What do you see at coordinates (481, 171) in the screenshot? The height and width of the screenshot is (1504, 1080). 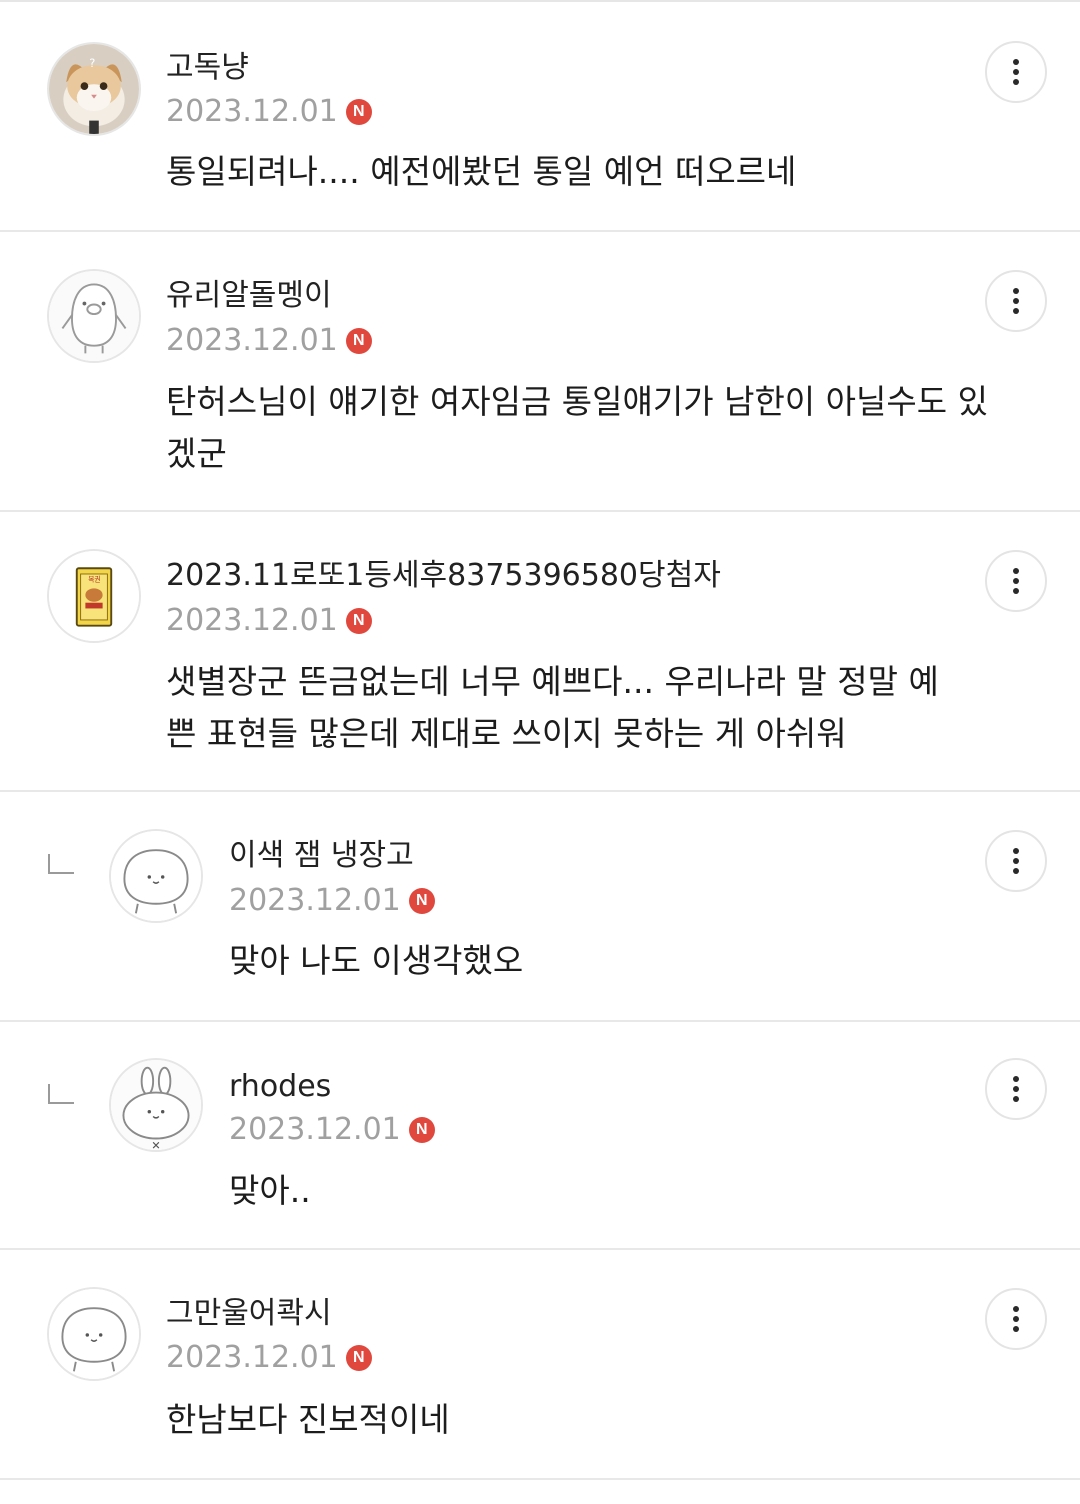 I see `comment-text: 통일되려나.... 예전에봤던 통일 예언 떠오르네` at bounding box center [481, 171].